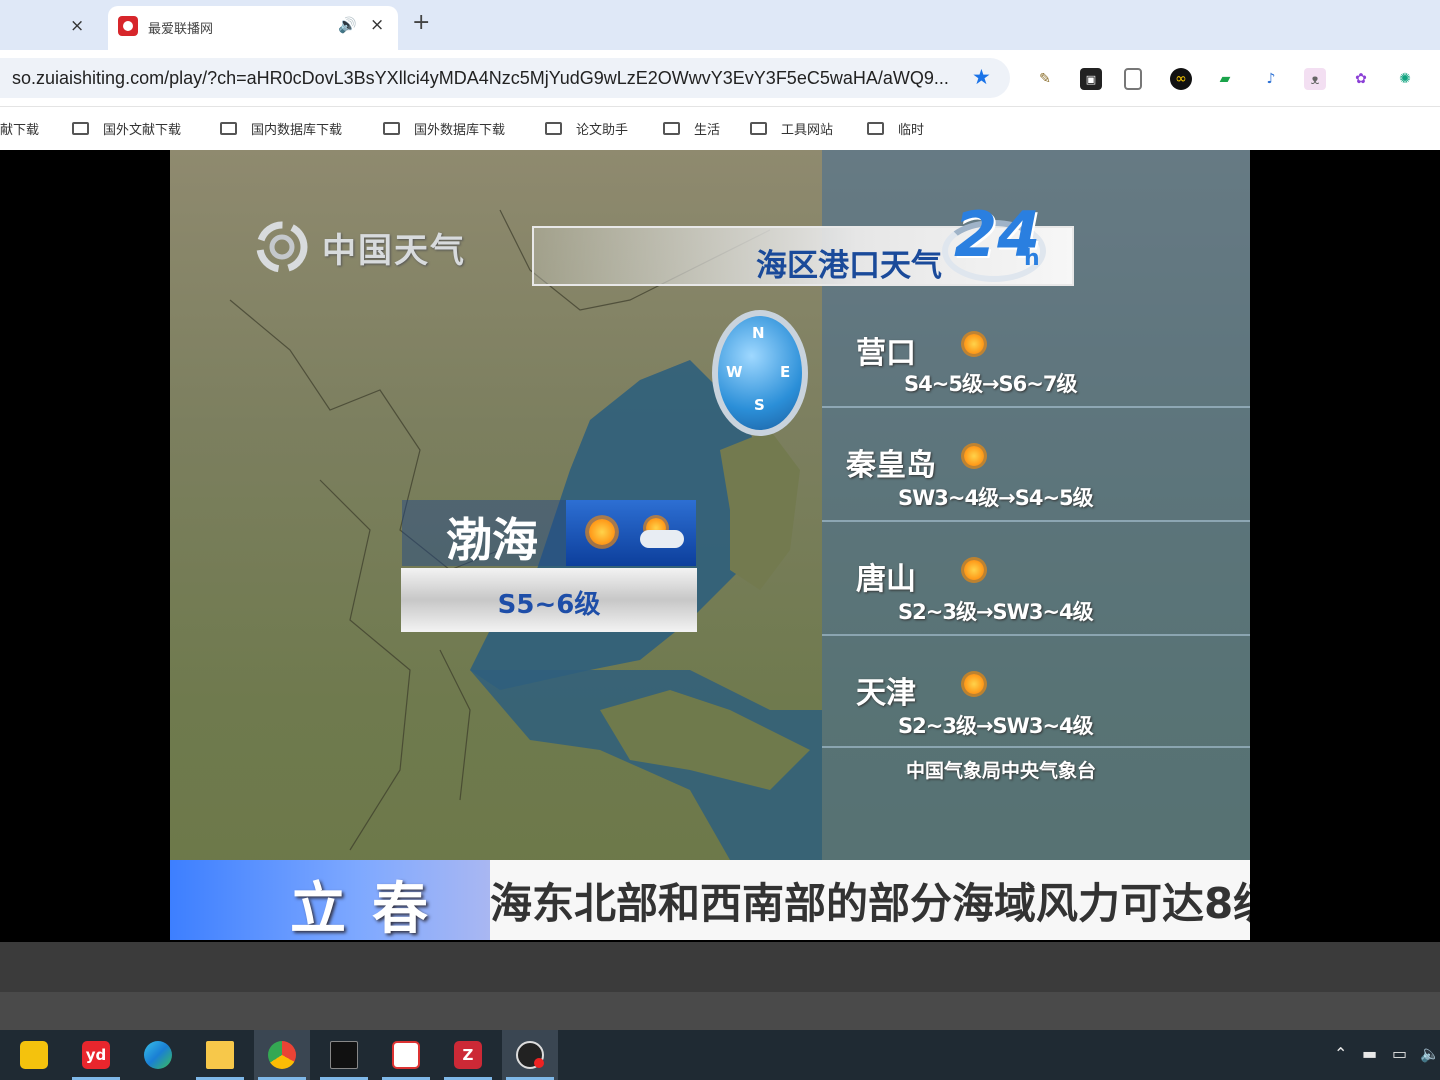  Describe the element at coordinates (720, 25) in the screenshot. I see `tab-bar: × 最爱联播网 🔊 × +` at that location.